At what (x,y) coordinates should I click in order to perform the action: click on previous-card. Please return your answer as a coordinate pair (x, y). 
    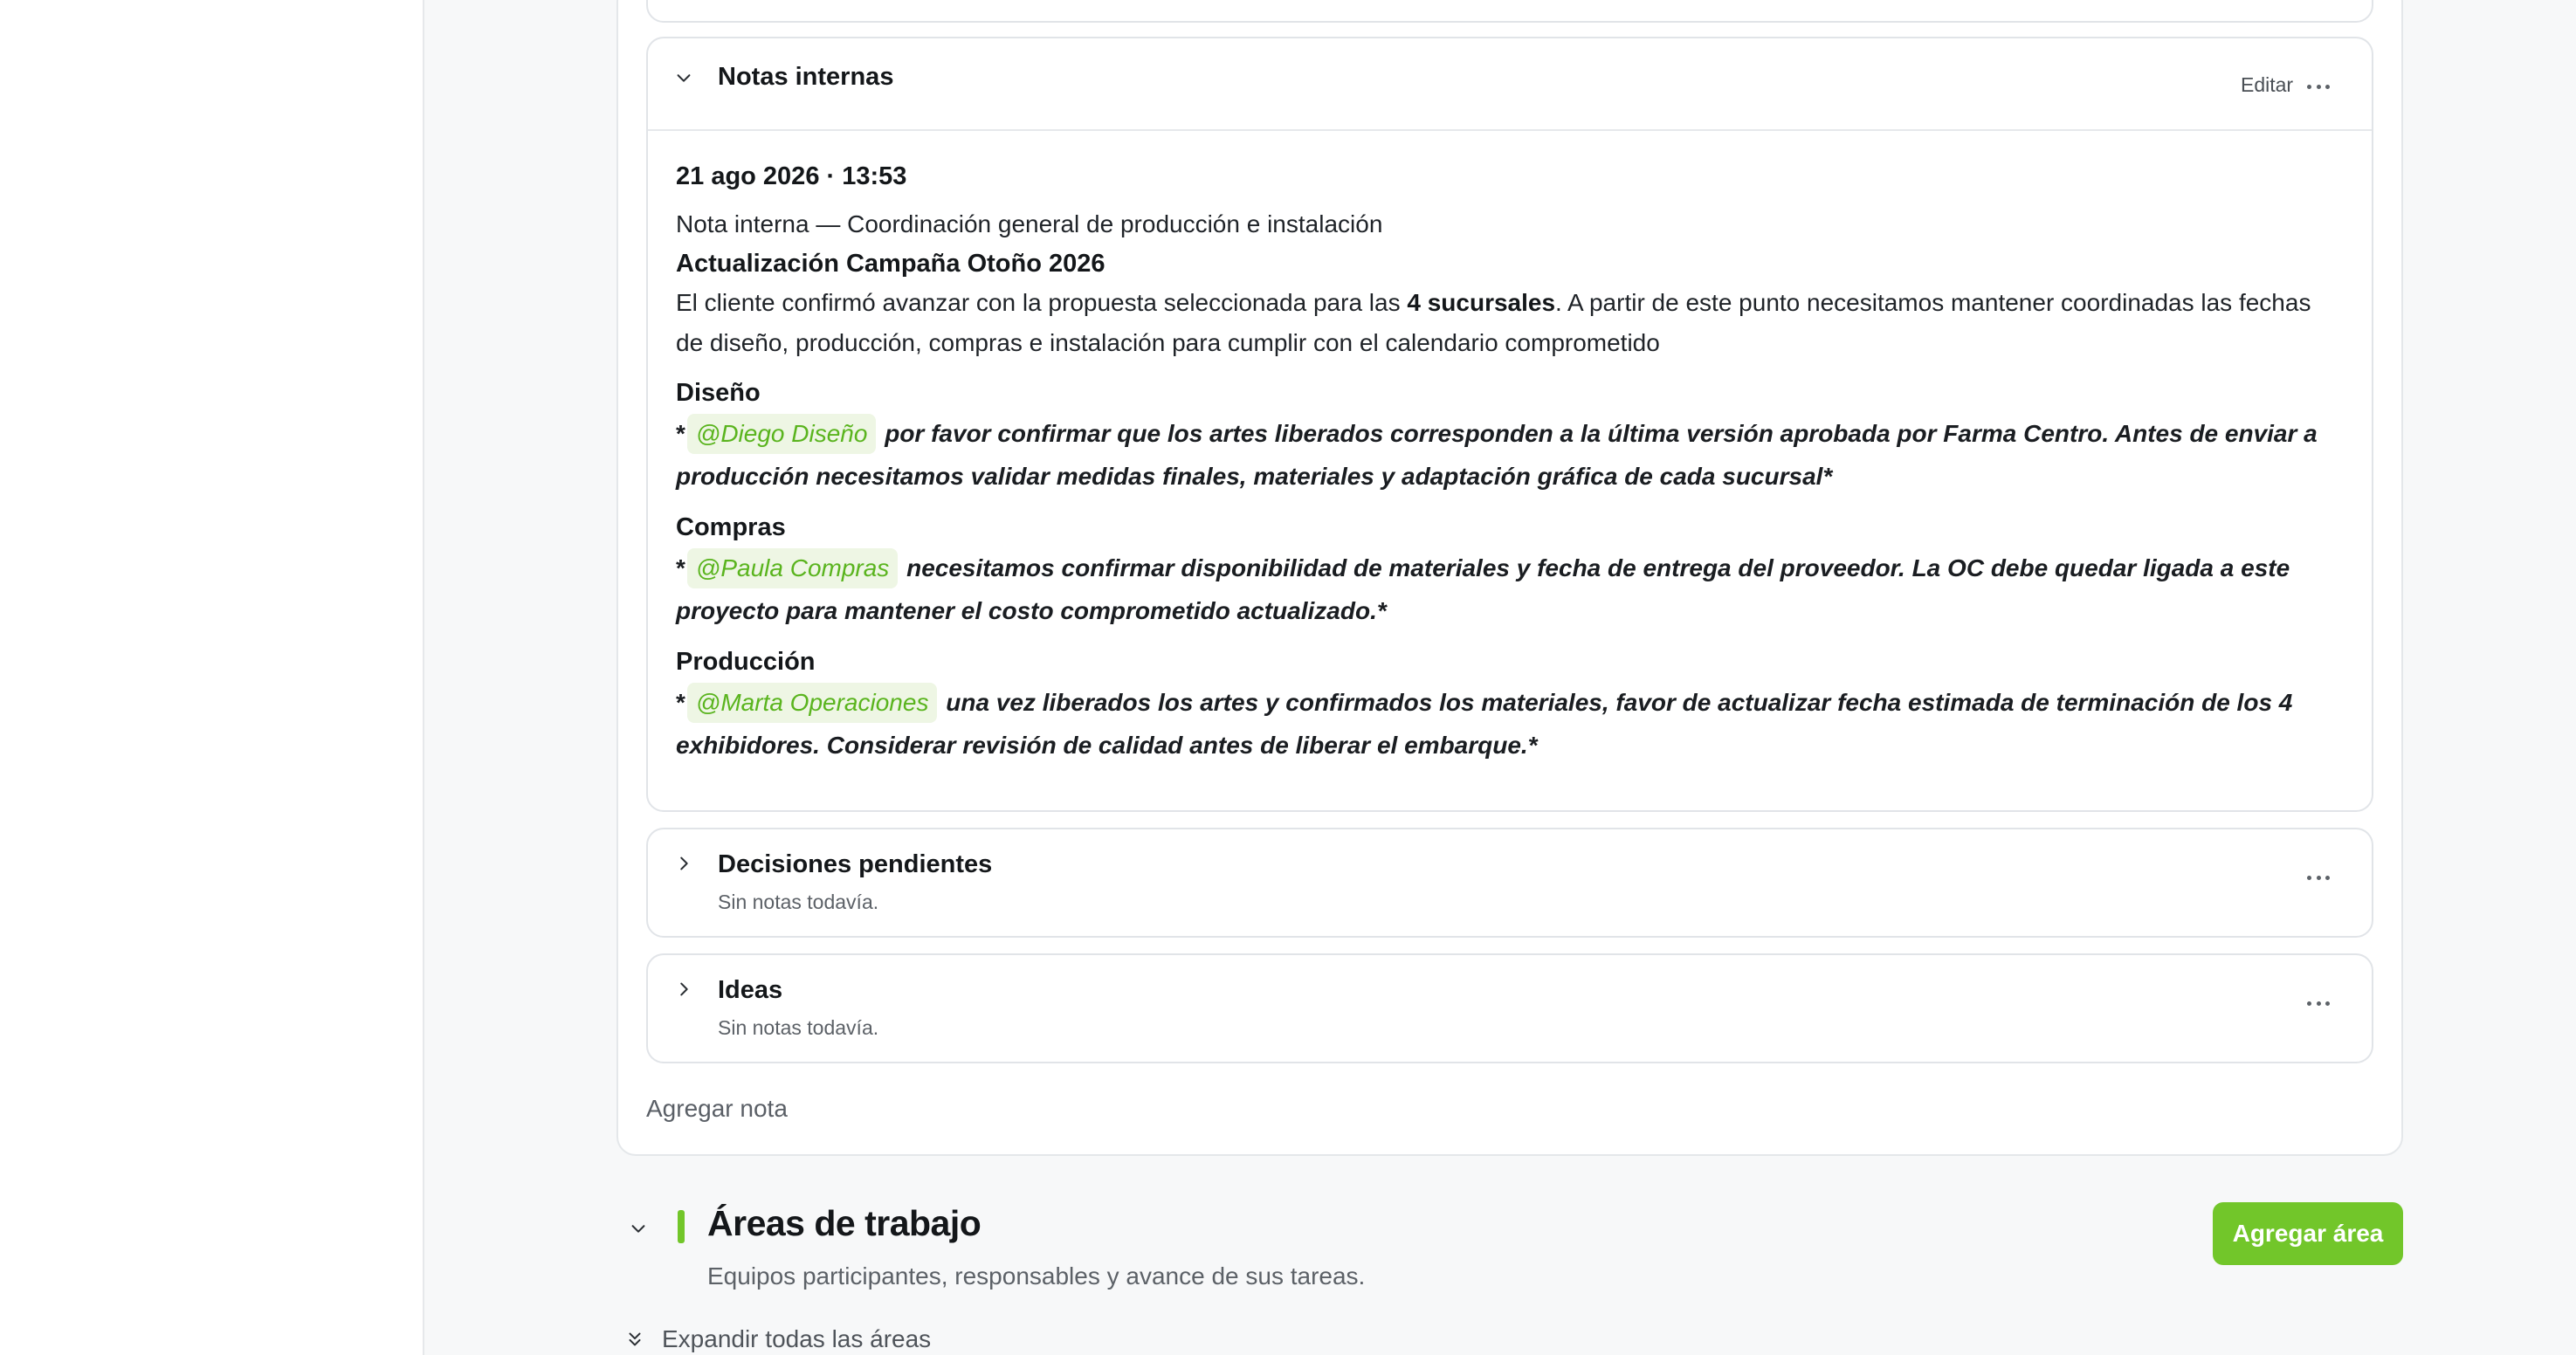
    Looking at the image, I should click on (1509, 12).